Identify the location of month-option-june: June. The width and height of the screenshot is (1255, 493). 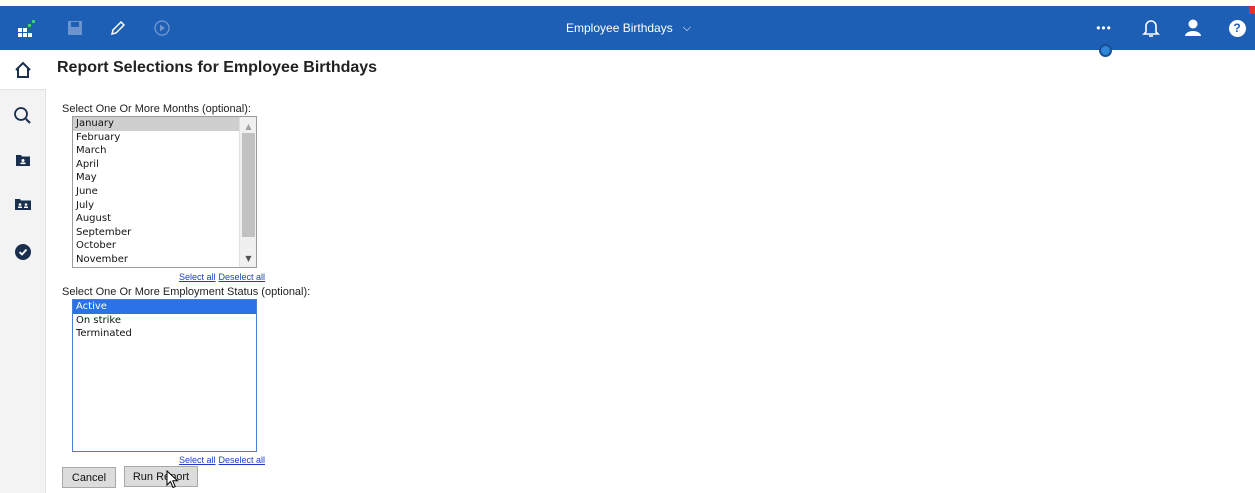
(164, 192).